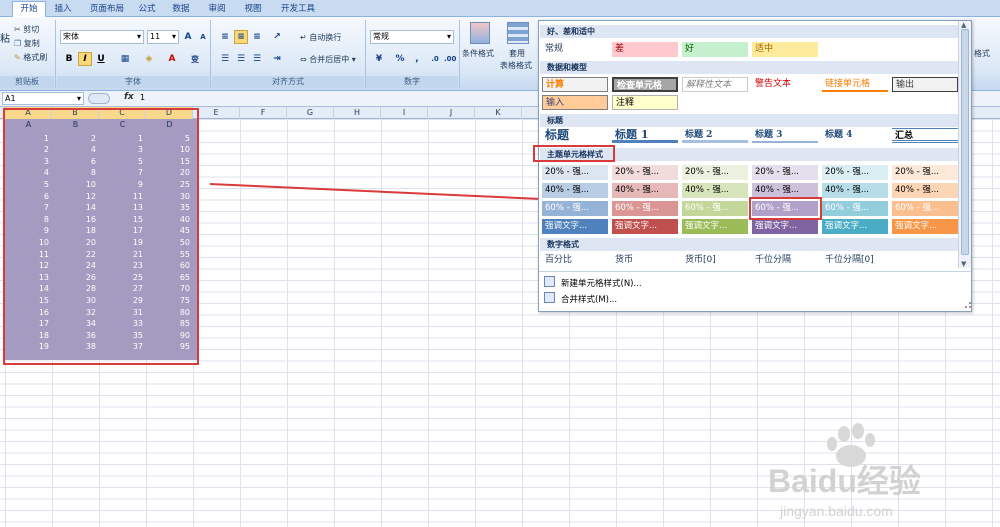 This screenshot has height=527, width=1000. Describe the element at coordinates (225, 37) in the screenshot. I see `align-top-icon: ≡` at that location.